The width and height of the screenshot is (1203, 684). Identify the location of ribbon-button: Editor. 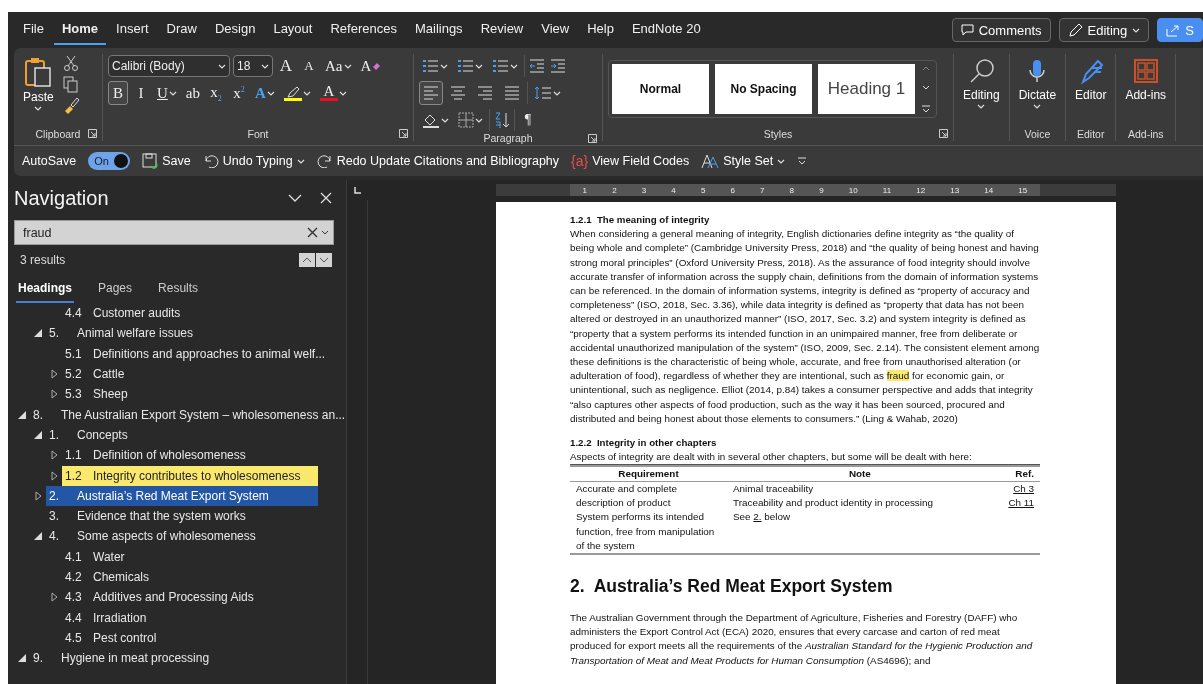
(1091, 90).